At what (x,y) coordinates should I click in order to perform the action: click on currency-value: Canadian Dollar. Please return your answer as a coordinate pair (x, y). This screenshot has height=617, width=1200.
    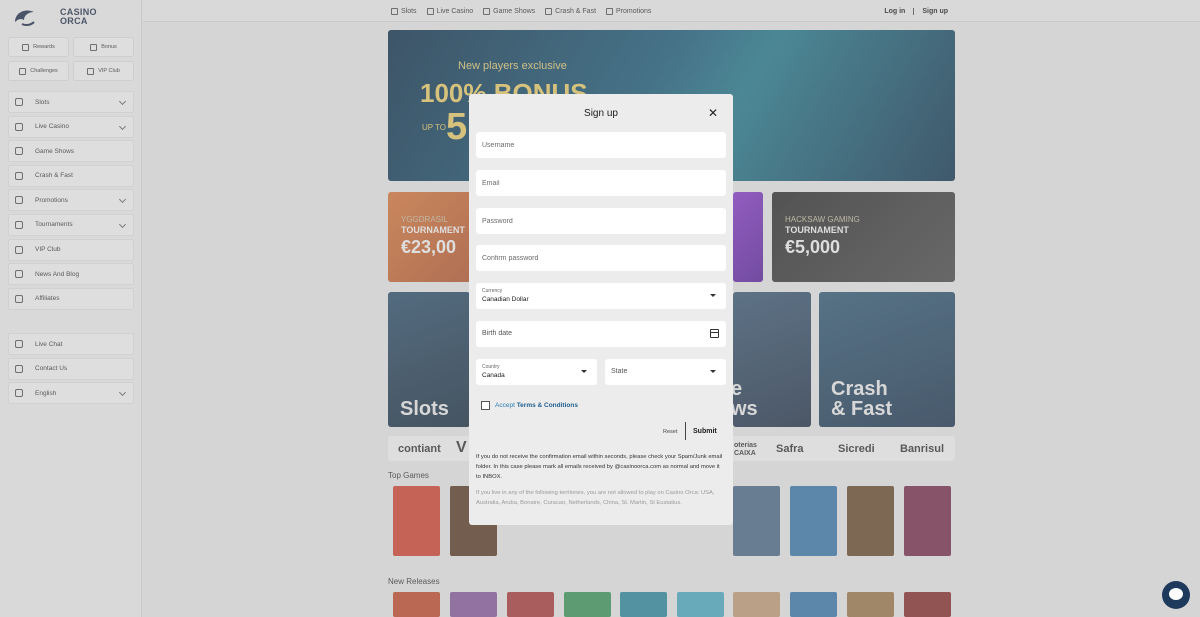
    Looking at the image, I should click on (505, 299).